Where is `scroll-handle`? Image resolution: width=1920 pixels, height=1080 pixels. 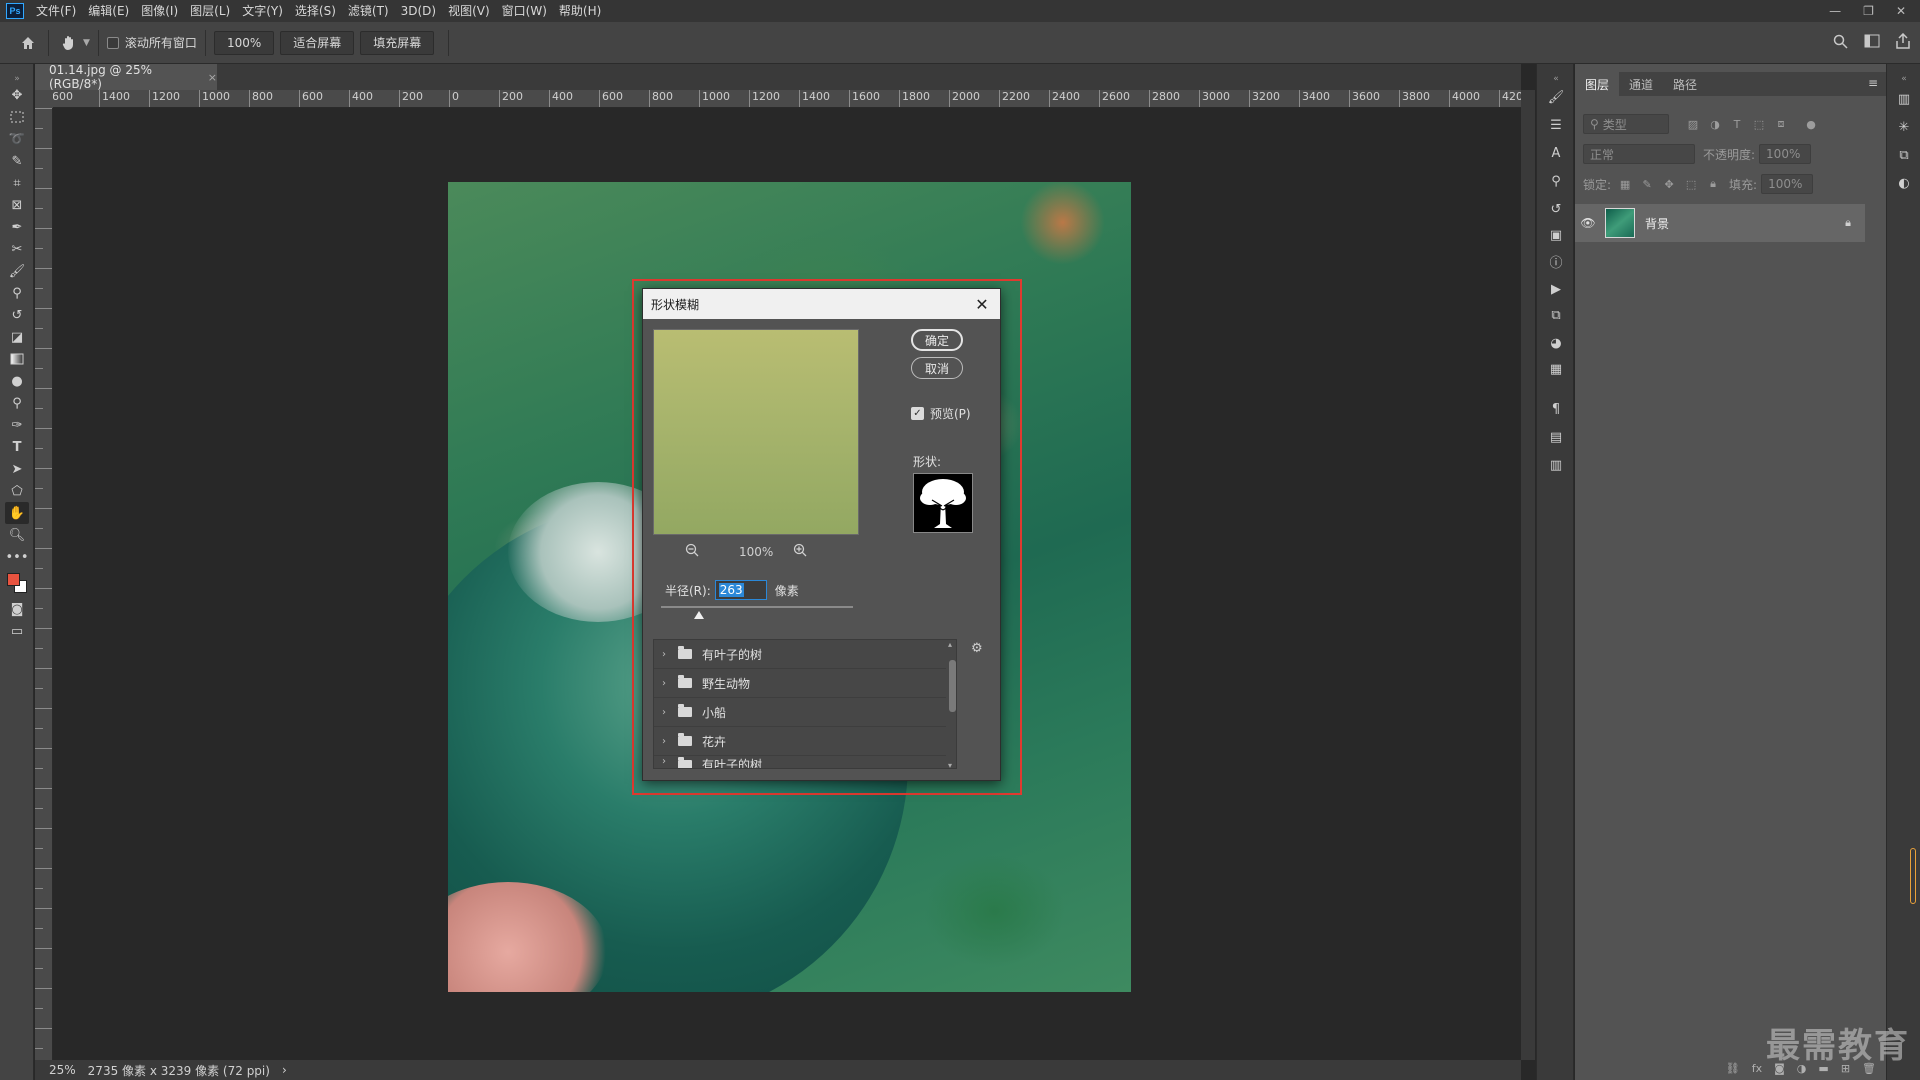 scroll-handle is located at coordinates (1913, 876).